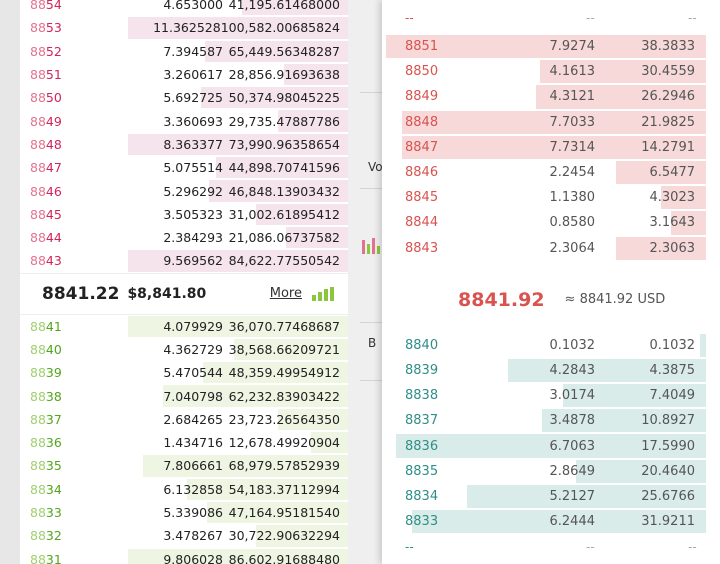  I want to click on left-ask-row: 8854 4.653000 41,195.61468000, so click(184, 8).